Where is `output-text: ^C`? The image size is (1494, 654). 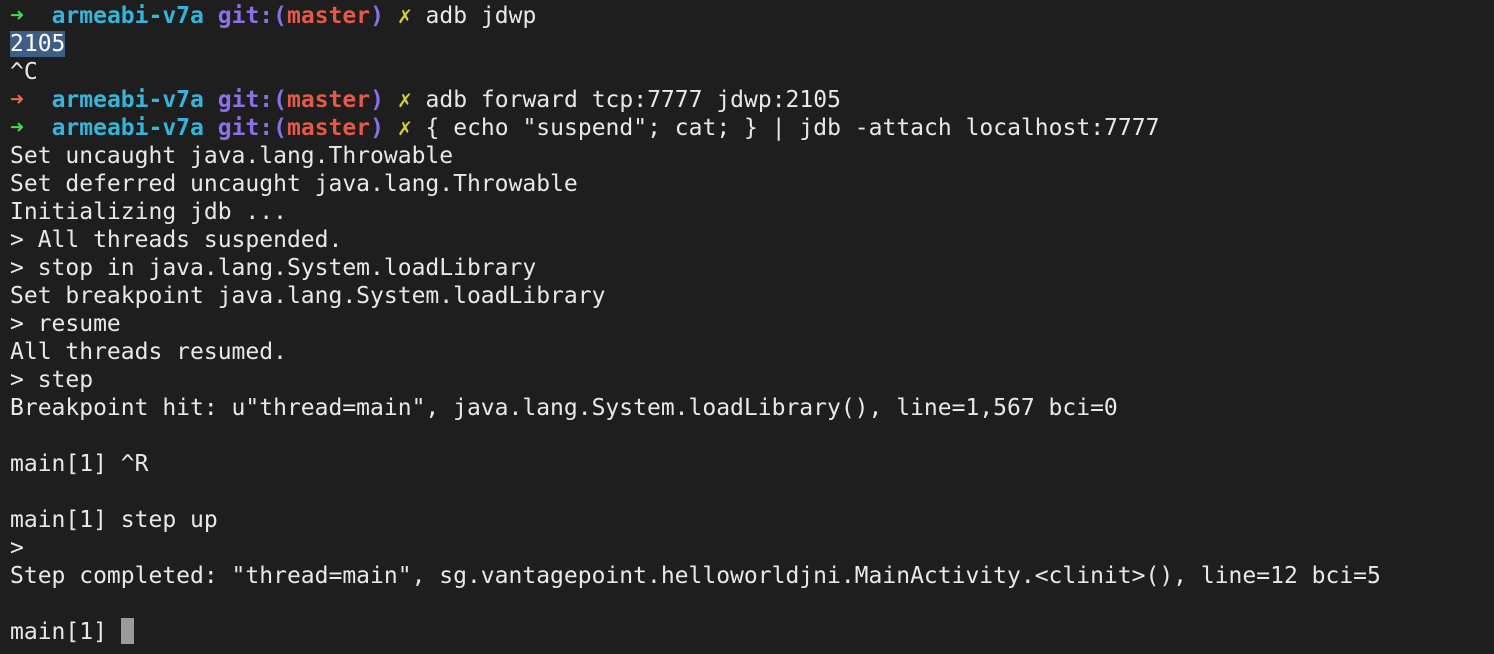
output-text: ^C is located at coordinates (24, 72).